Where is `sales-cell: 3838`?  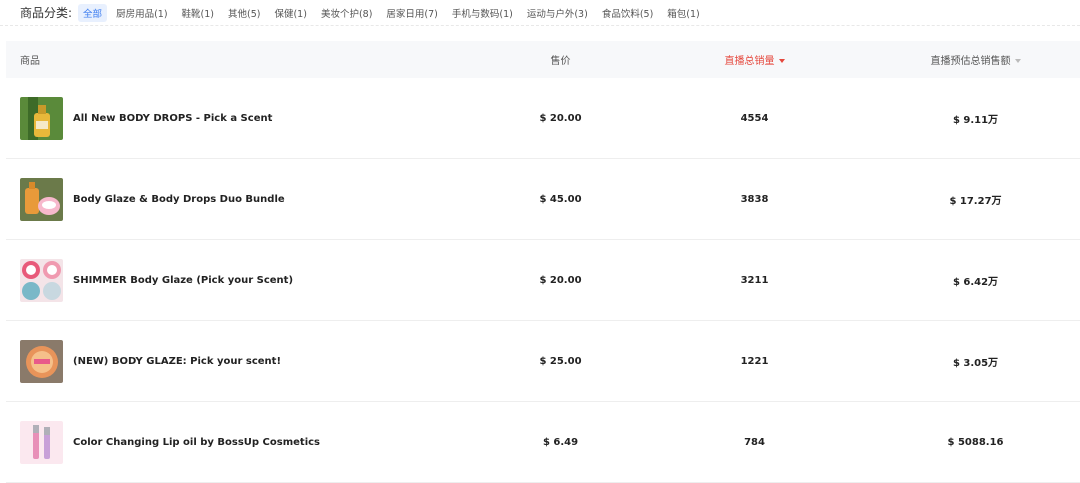
sales-cell: 3838 is located at coordinates (754, 199).